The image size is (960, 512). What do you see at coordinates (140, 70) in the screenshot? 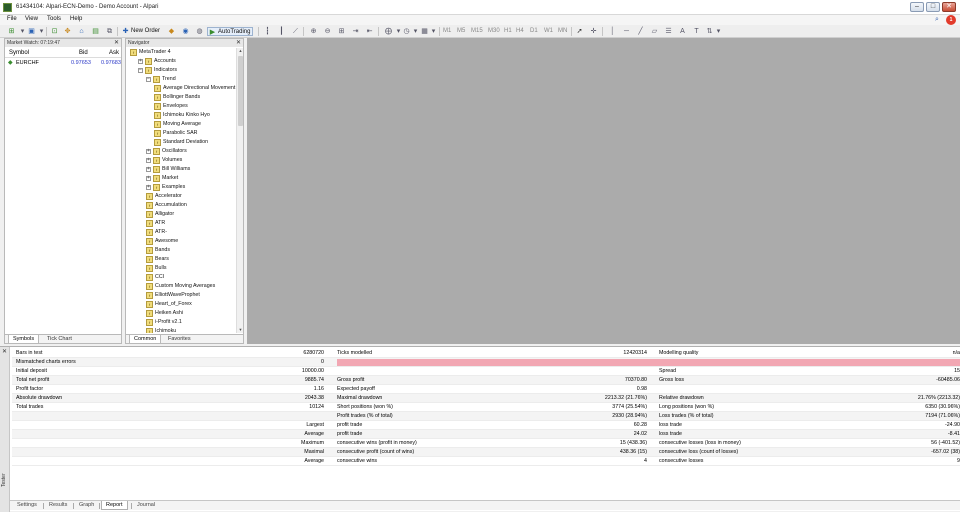
I see `collapse-icon: −` at bounding box center [140, 70].